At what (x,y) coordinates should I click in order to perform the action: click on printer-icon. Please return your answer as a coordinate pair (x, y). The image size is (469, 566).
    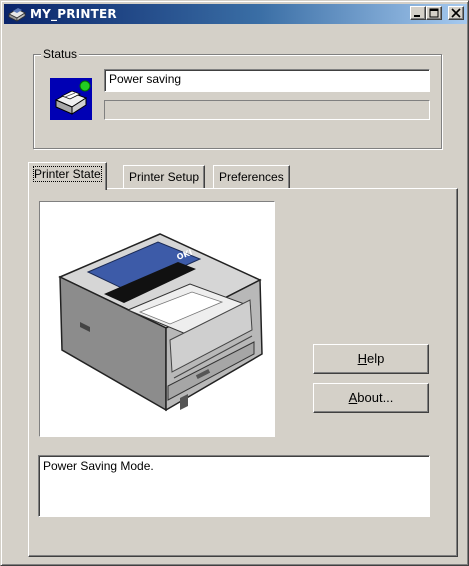
    Looking at the image, I should click on (17, 14).